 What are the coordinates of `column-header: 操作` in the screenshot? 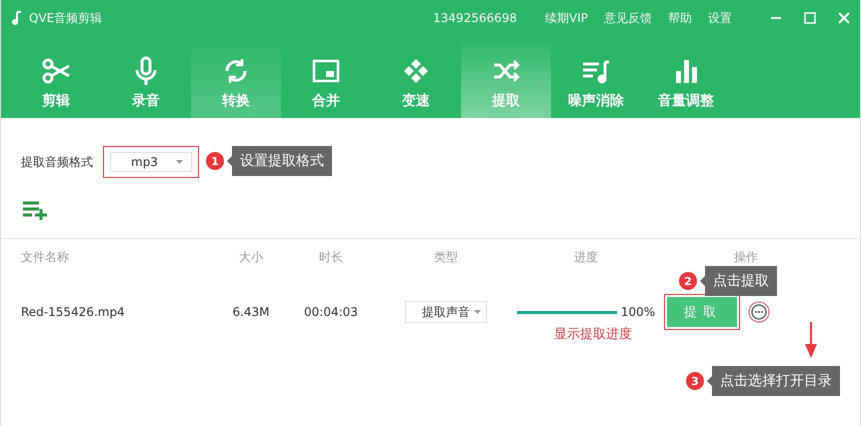 It's located at (746, 257).